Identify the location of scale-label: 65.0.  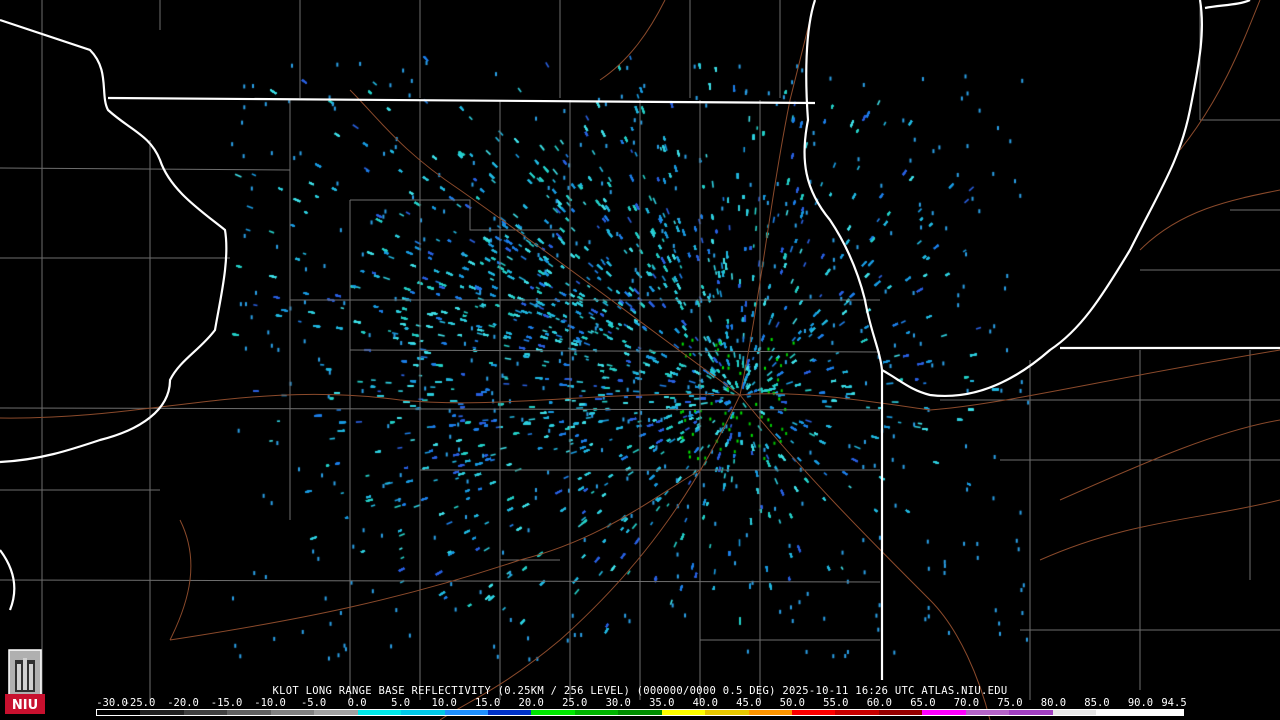
(923, 703).